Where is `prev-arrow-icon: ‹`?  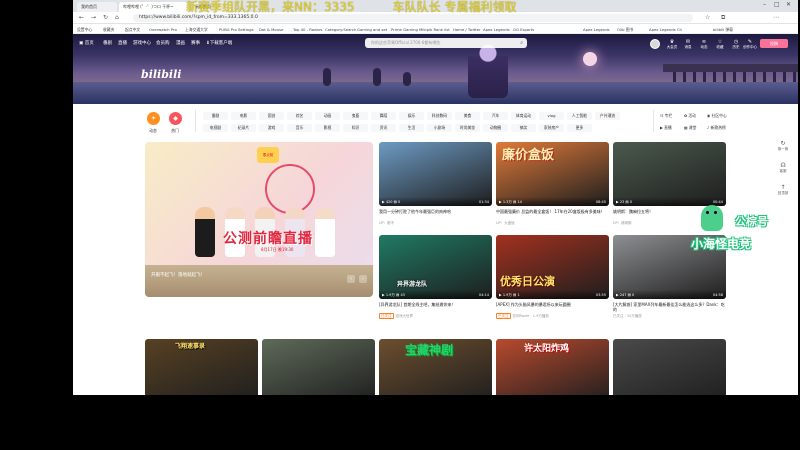 prev-arrow-icon: ‹ is located at coordinates (351, 279).